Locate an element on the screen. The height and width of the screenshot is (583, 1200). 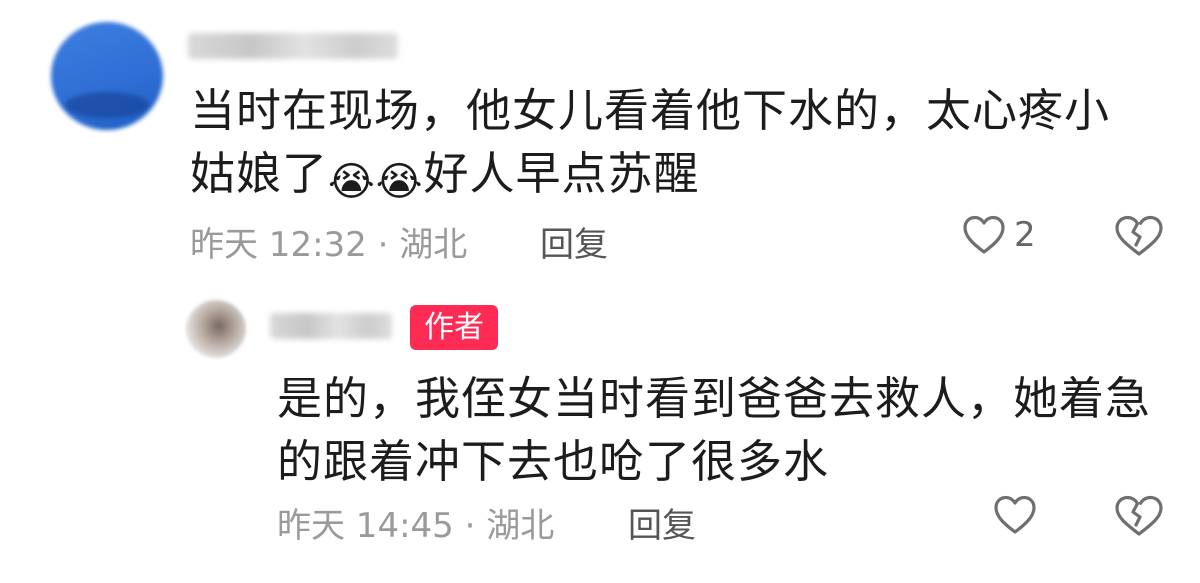
like-button: 2 is located at coordinates (999, 235).